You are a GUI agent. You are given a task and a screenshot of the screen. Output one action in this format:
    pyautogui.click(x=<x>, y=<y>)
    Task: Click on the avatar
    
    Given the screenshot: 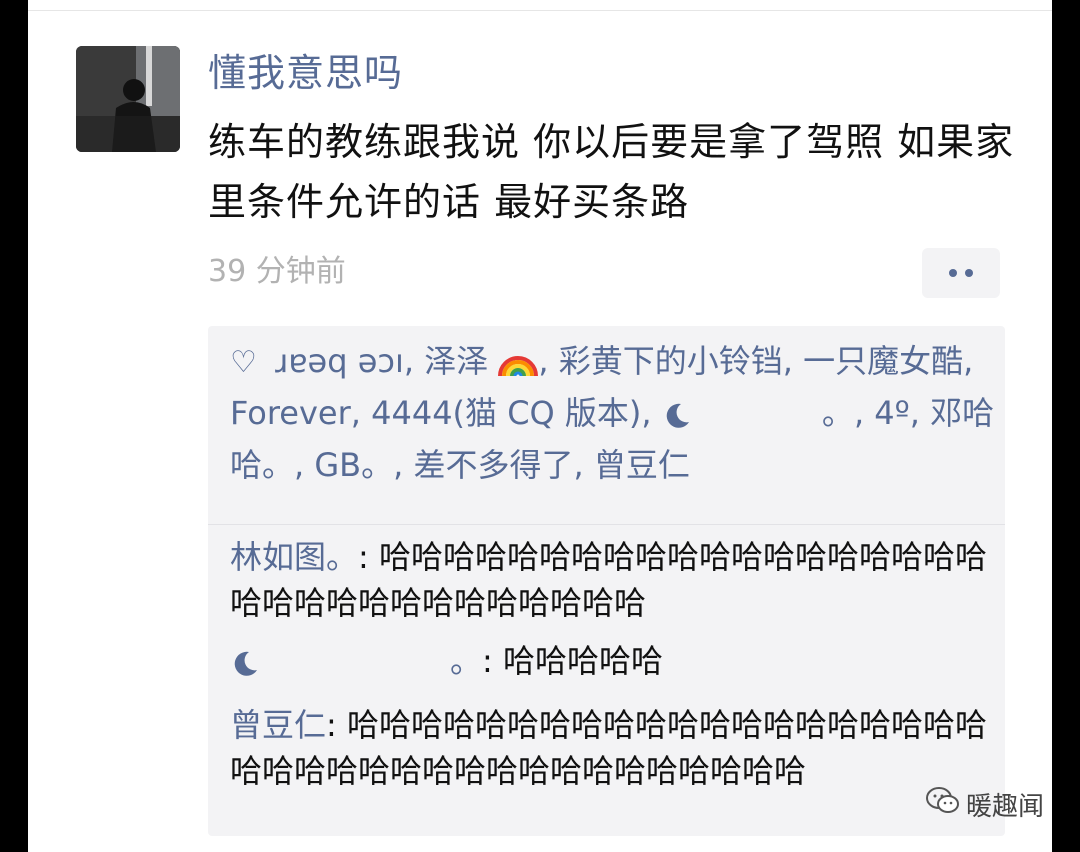 What is the action you would take?
    pyautogui.click(x=128, y=99)
    